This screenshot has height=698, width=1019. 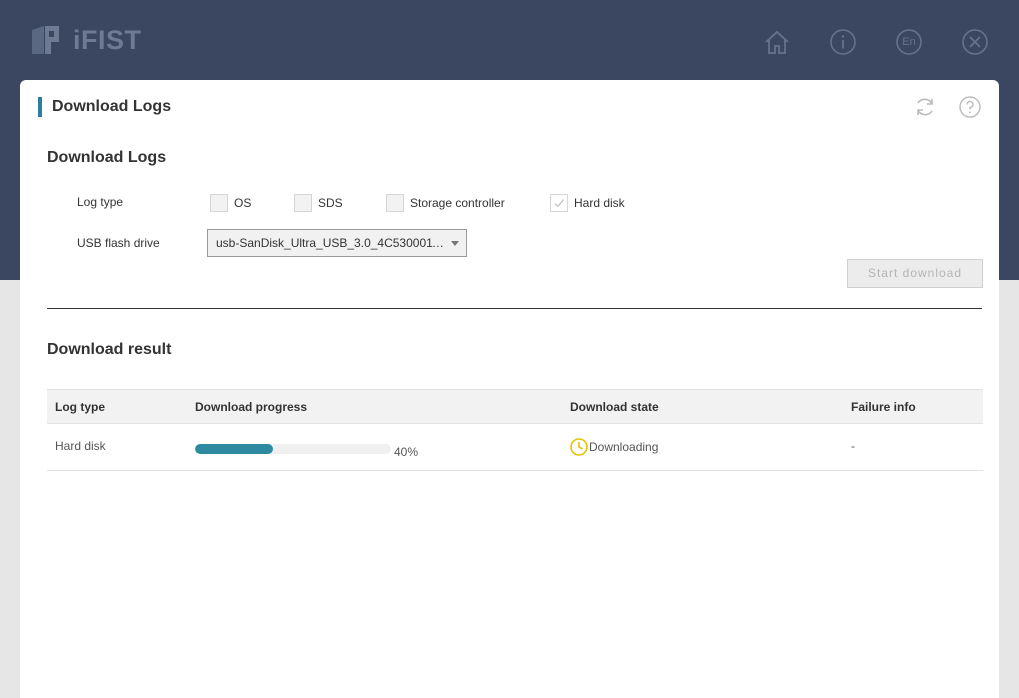 What do you see at coordinates (883, 407) in the screenshot?
I see `column-header: Failure info` at bounding box center [883, 407].